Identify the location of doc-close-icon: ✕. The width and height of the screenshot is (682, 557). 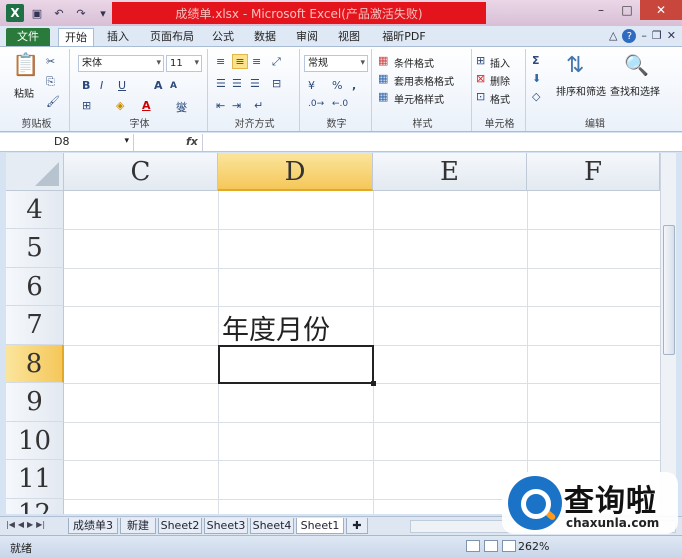
(671, 36).